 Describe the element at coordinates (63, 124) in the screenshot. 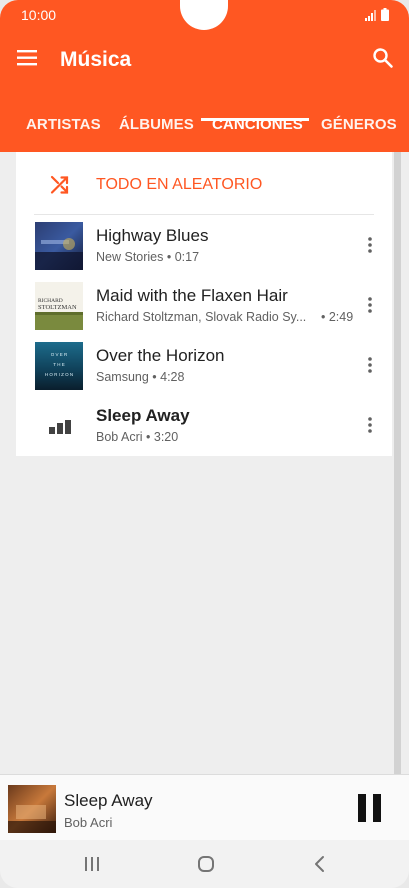

I see `tab-artistas: ARTISTAS` at that location.